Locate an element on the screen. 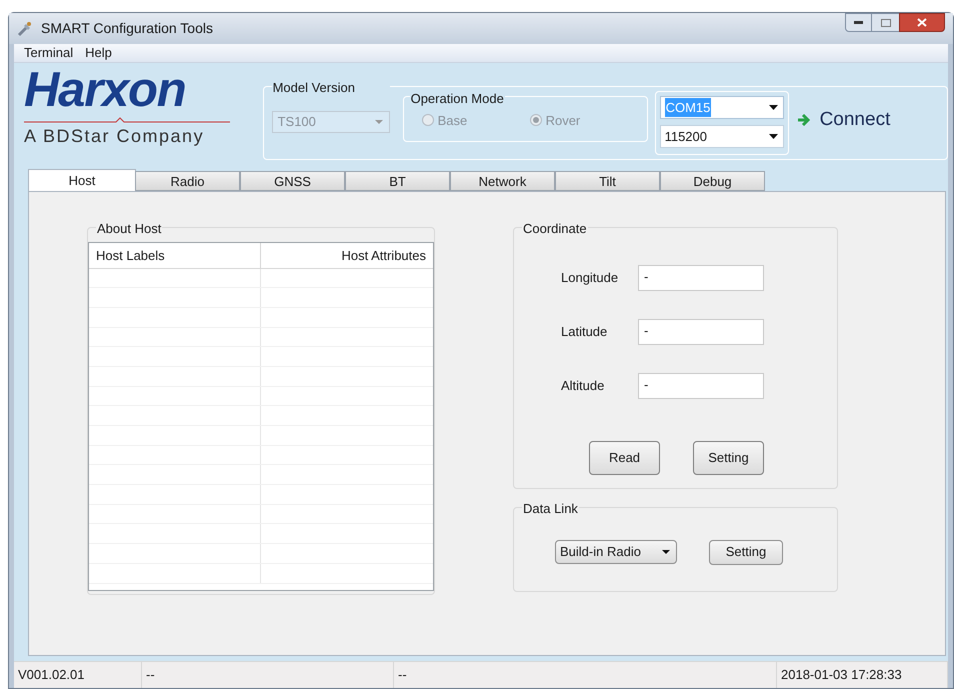 The image size is (954, 689). logo-text: Harxon is located at coordinates (105, 90).